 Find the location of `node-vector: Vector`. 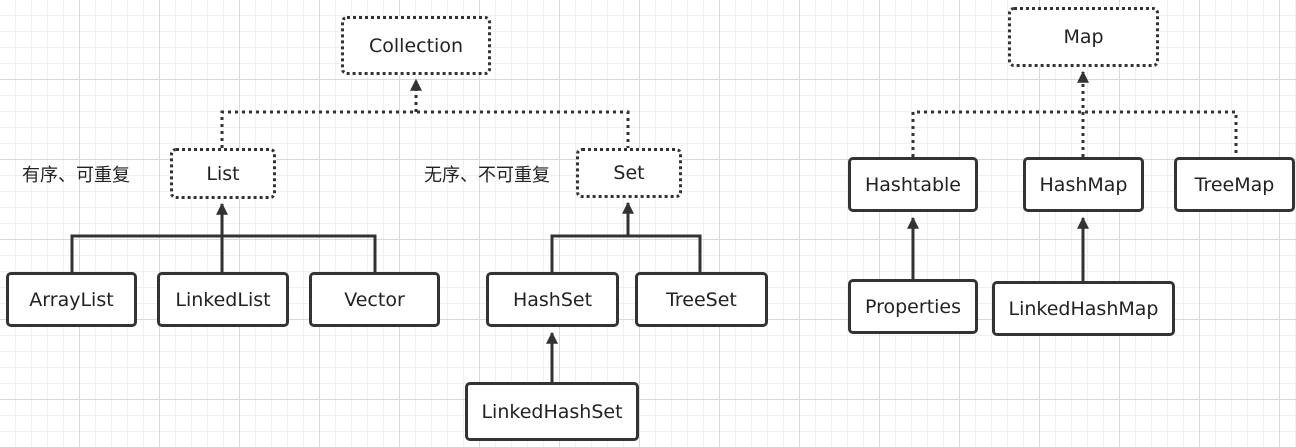

node-vector: Vector is located at coordinates (374, 299).